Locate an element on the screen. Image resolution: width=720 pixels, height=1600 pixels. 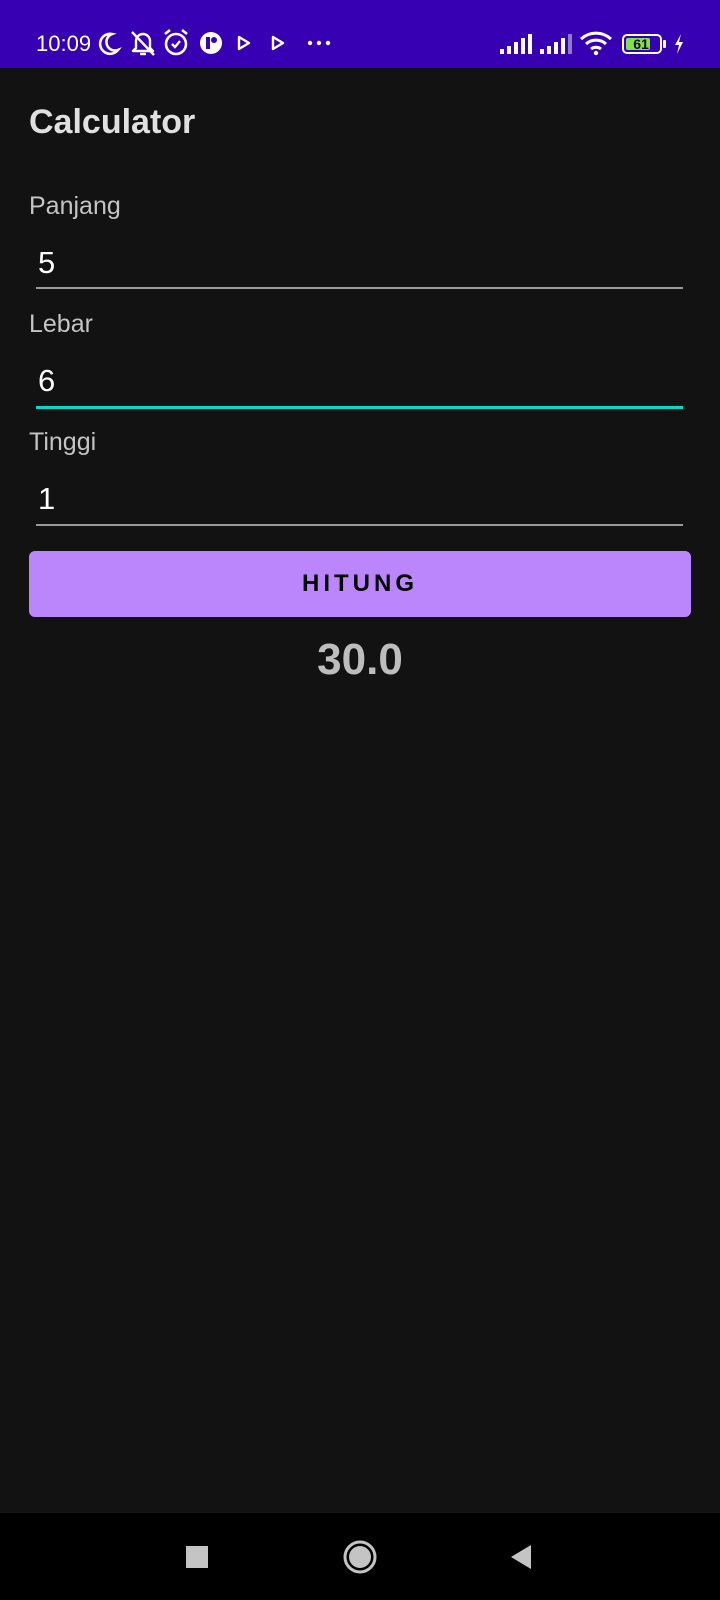
recents-icon is located at coordinates (197, 1557).